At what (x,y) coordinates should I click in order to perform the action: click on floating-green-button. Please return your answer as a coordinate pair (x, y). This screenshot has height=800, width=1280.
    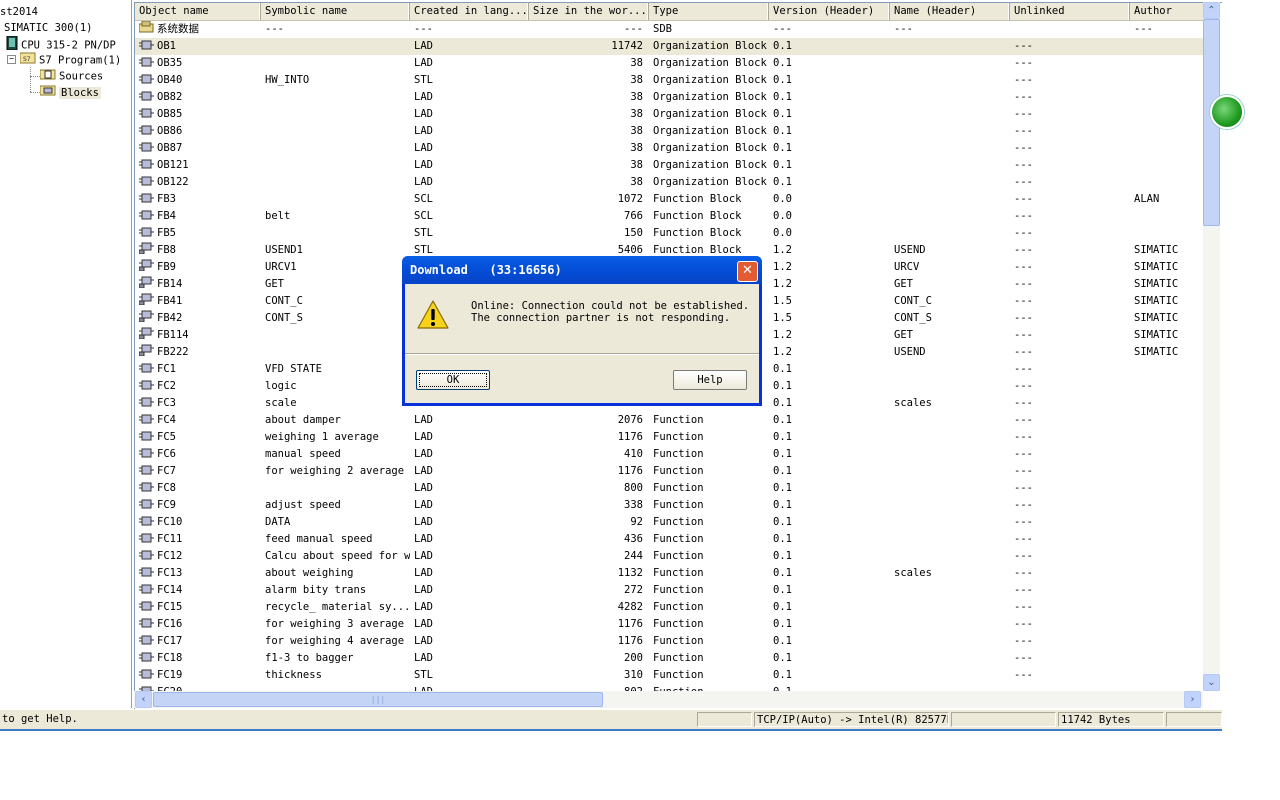
    Looking at the image, I should click on (1227, 112).